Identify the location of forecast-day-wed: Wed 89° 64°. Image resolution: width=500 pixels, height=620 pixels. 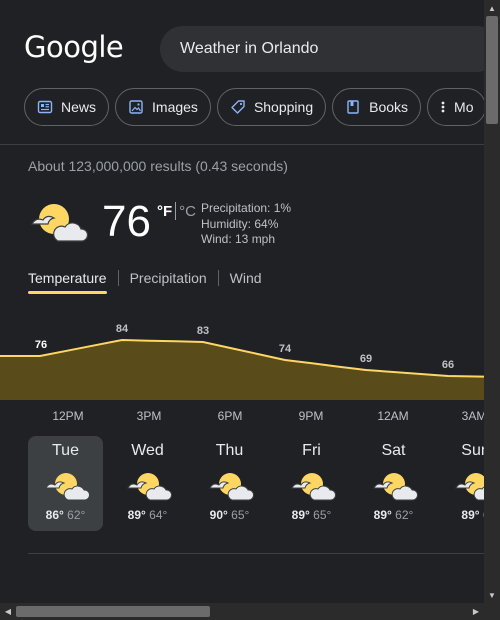
(147, 483).